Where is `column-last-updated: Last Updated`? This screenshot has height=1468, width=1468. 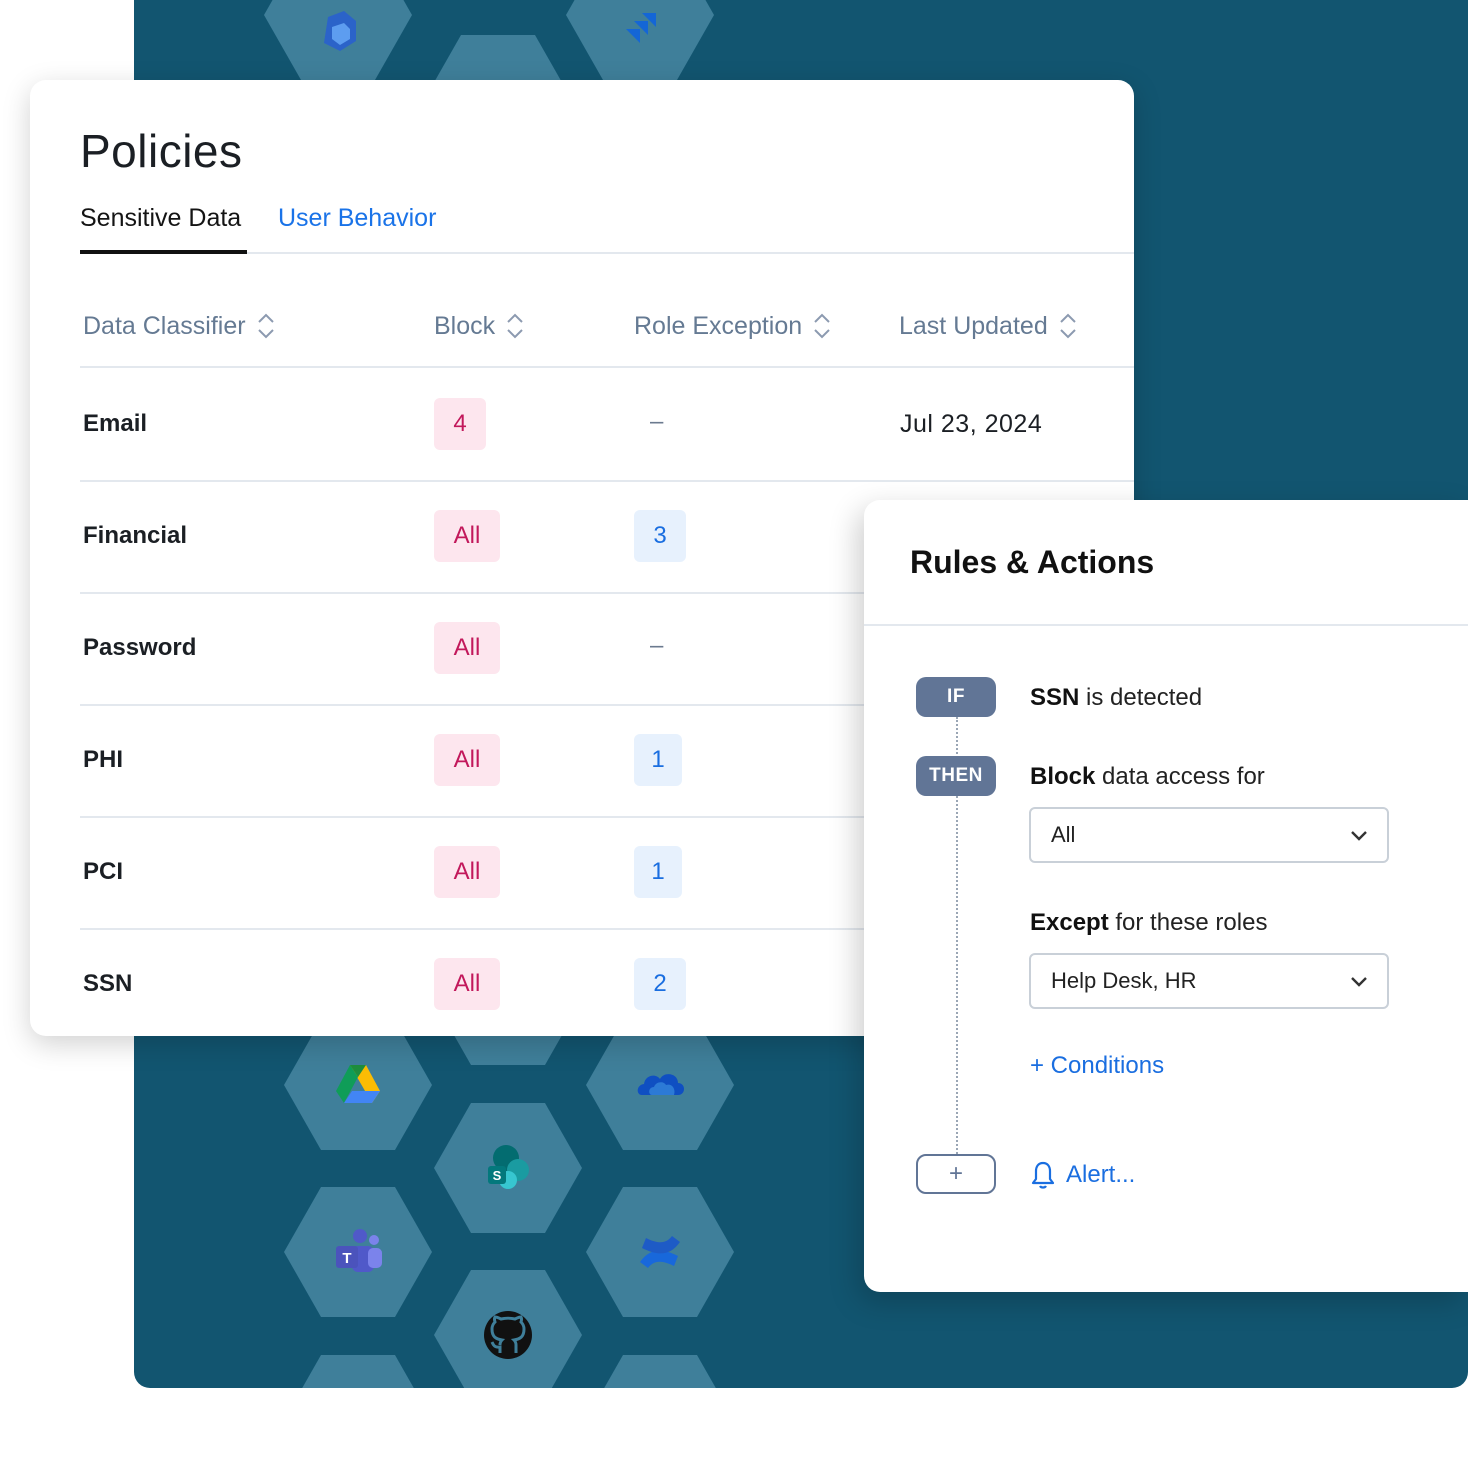 column-last-updated: Last Updated is located at coordinates (988, 326).